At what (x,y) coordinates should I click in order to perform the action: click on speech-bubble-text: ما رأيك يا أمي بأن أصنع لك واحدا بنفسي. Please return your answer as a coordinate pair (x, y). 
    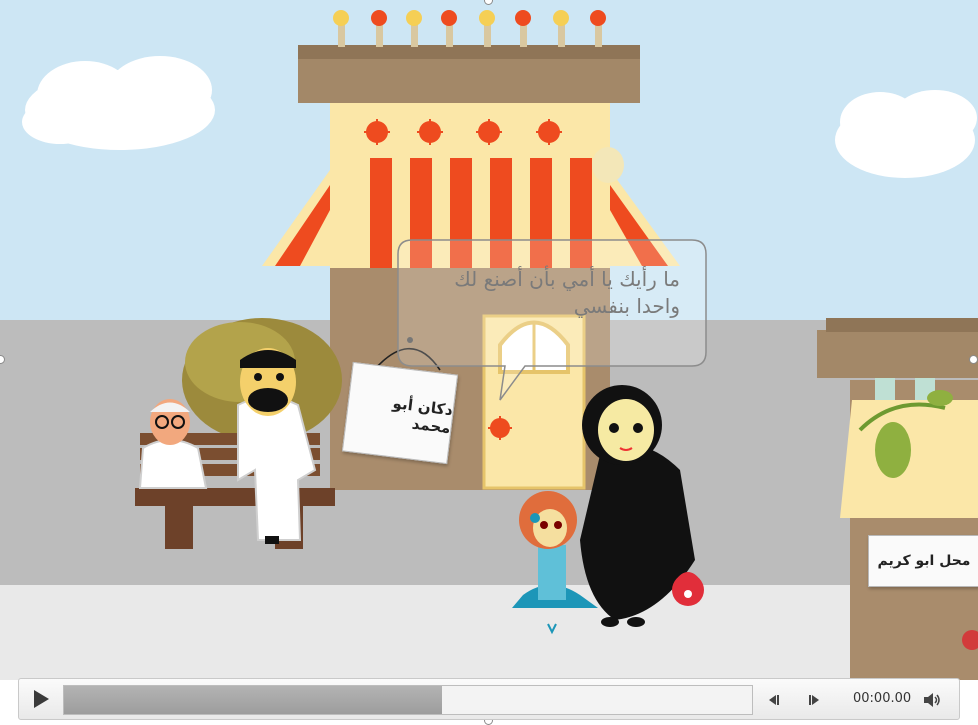
    Looking at the image, I should click on (545, 293).